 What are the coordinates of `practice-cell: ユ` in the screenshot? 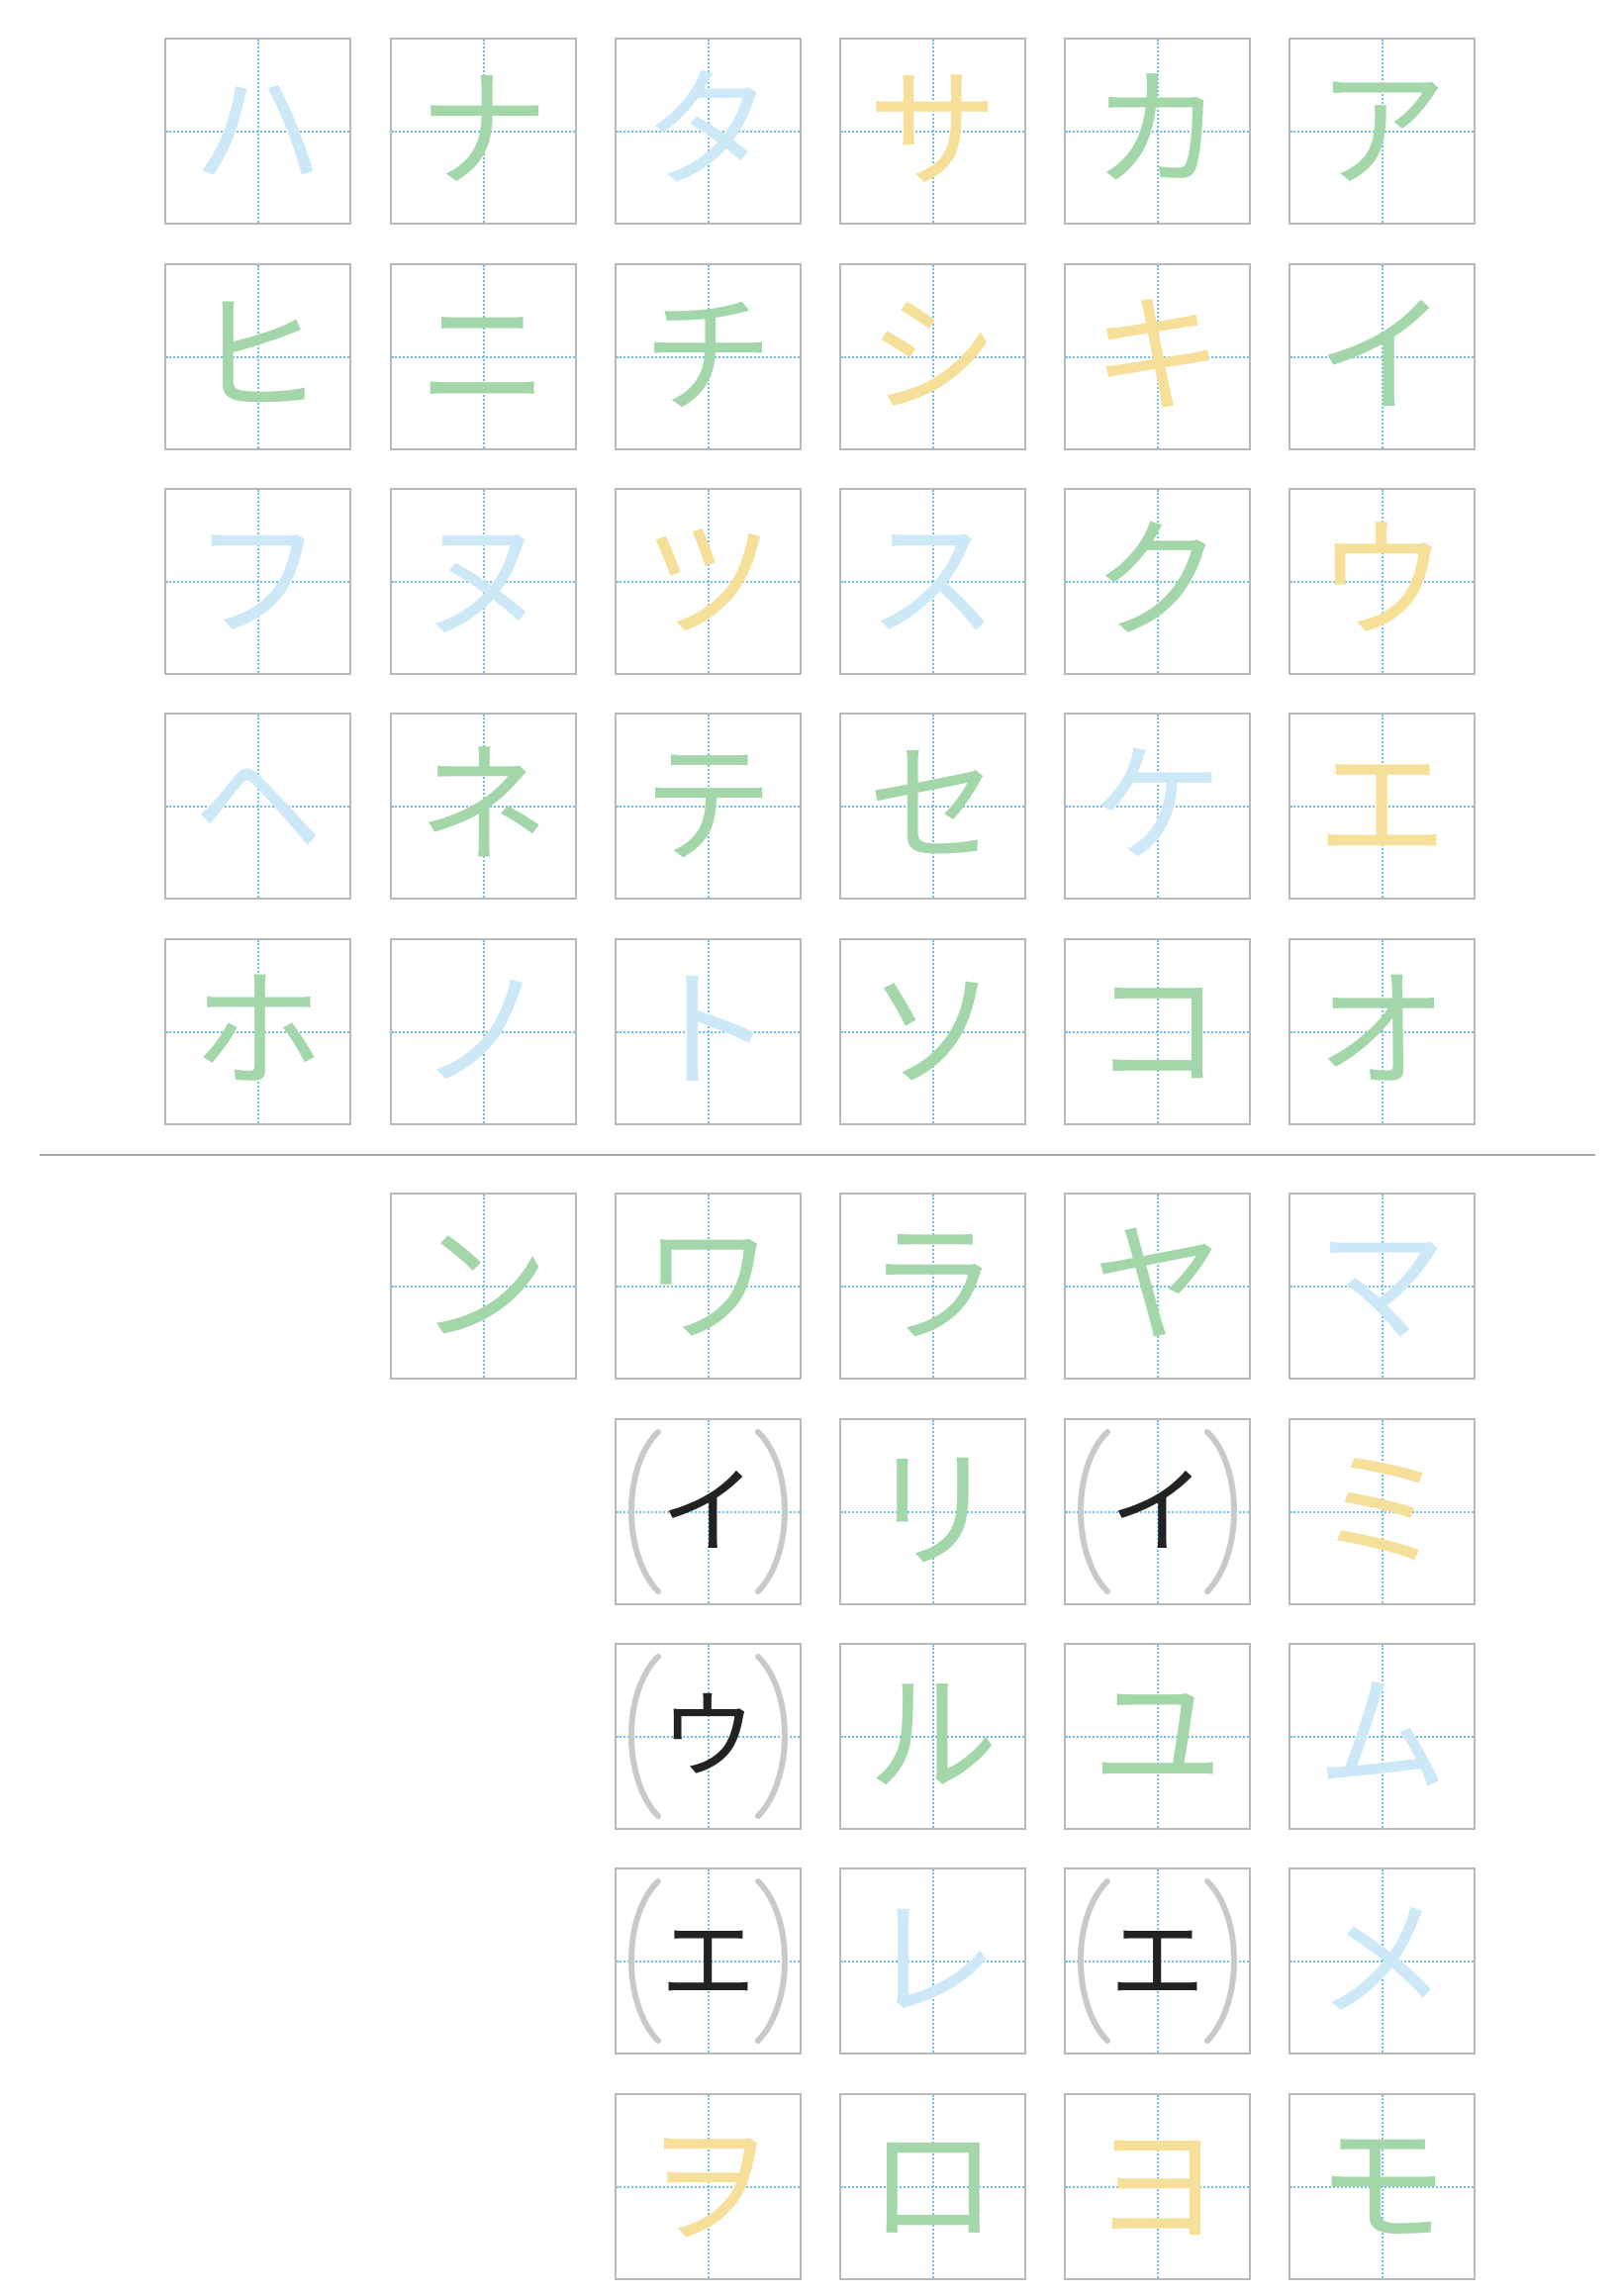 It's located at (1157, 1736).